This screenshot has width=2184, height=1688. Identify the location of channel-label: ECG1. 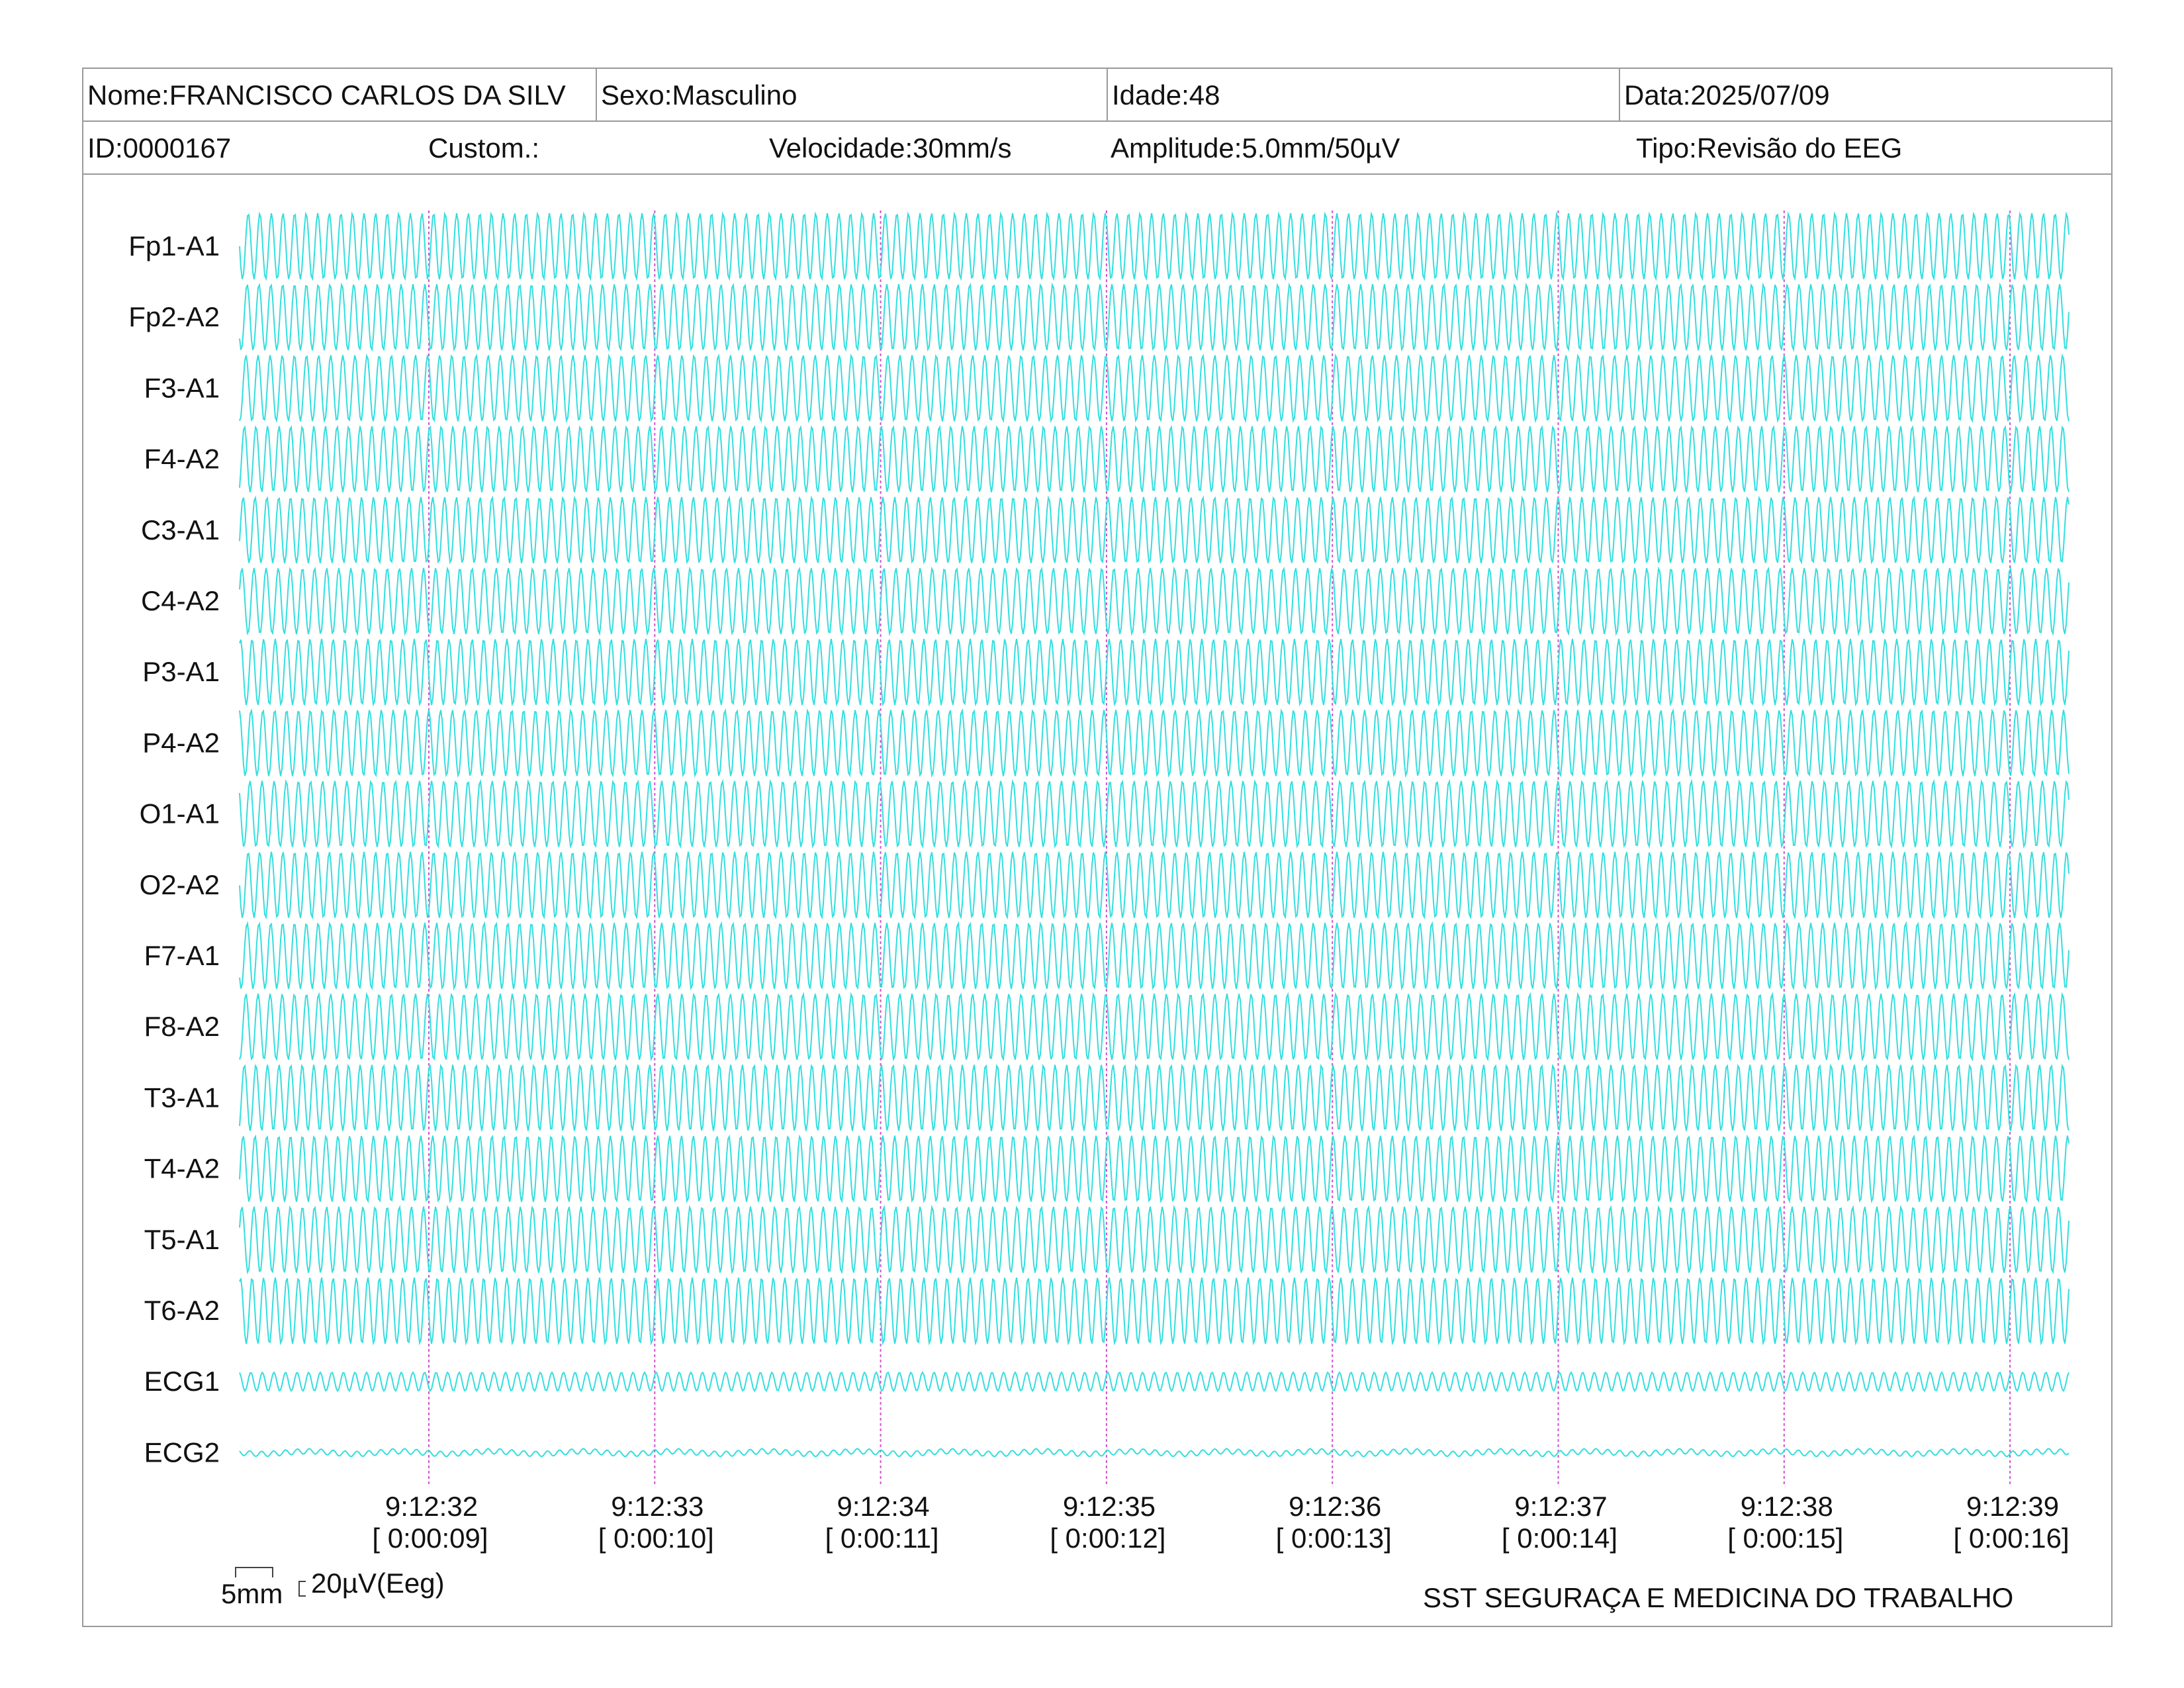
(182, 1381).